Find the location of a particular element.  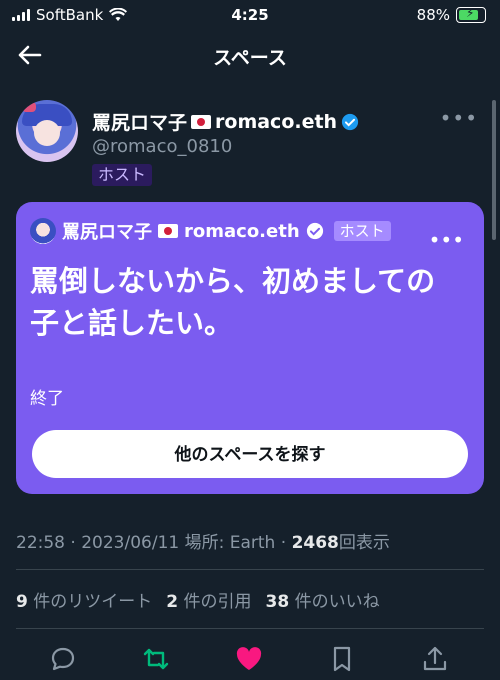

tweet-meta: 22:58 · 2023/06/11 場所: Earth · 2468回表示 is located at coordinates (203, 543).